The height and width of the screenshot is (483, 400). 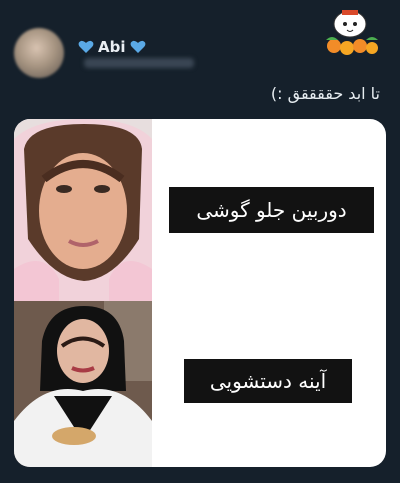 I want to click on avatar, so click(x=39, y=53).